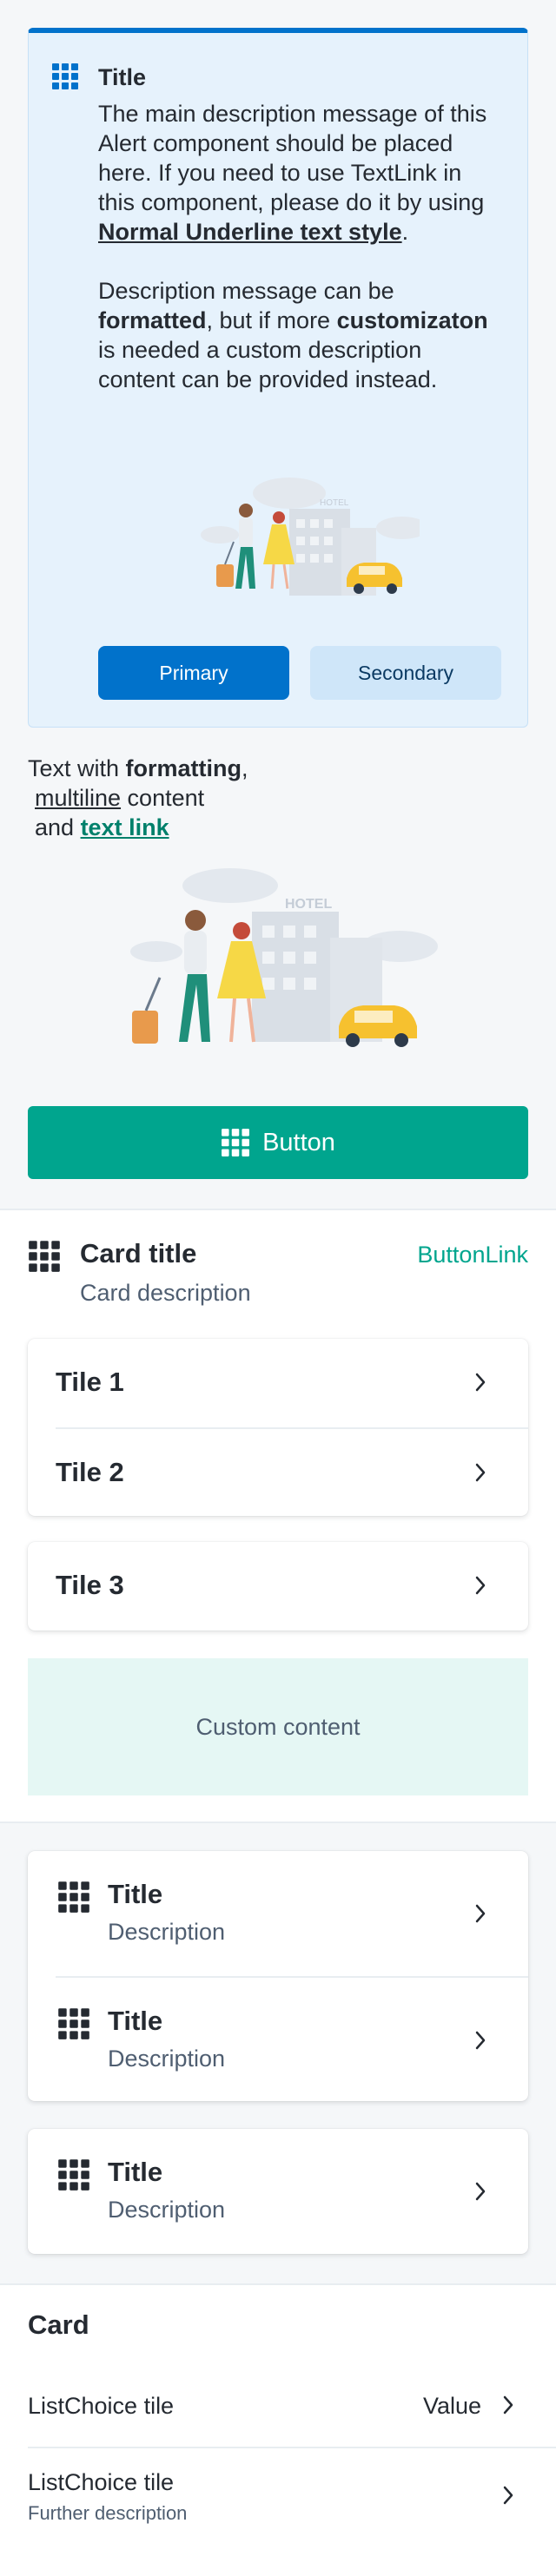  I want to click on tile-group: Tile 1 Tile 2, so click(278, 1427).